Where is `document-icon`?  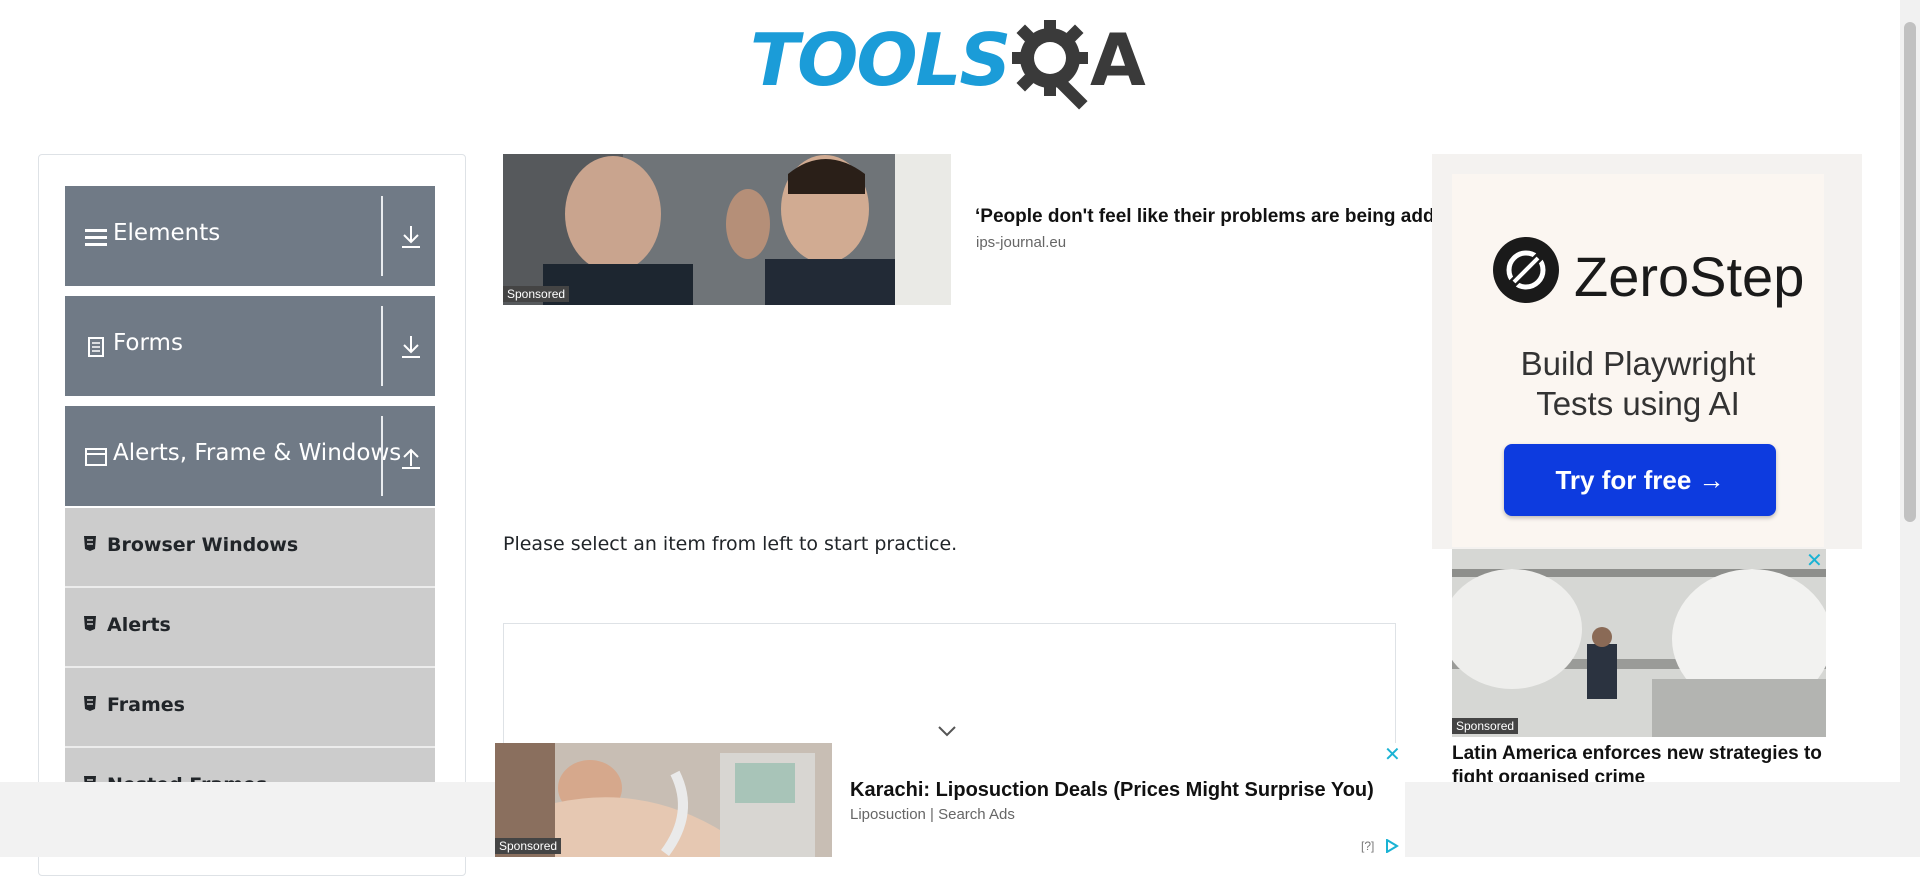 document-icon is located at coordinates (96, 347).